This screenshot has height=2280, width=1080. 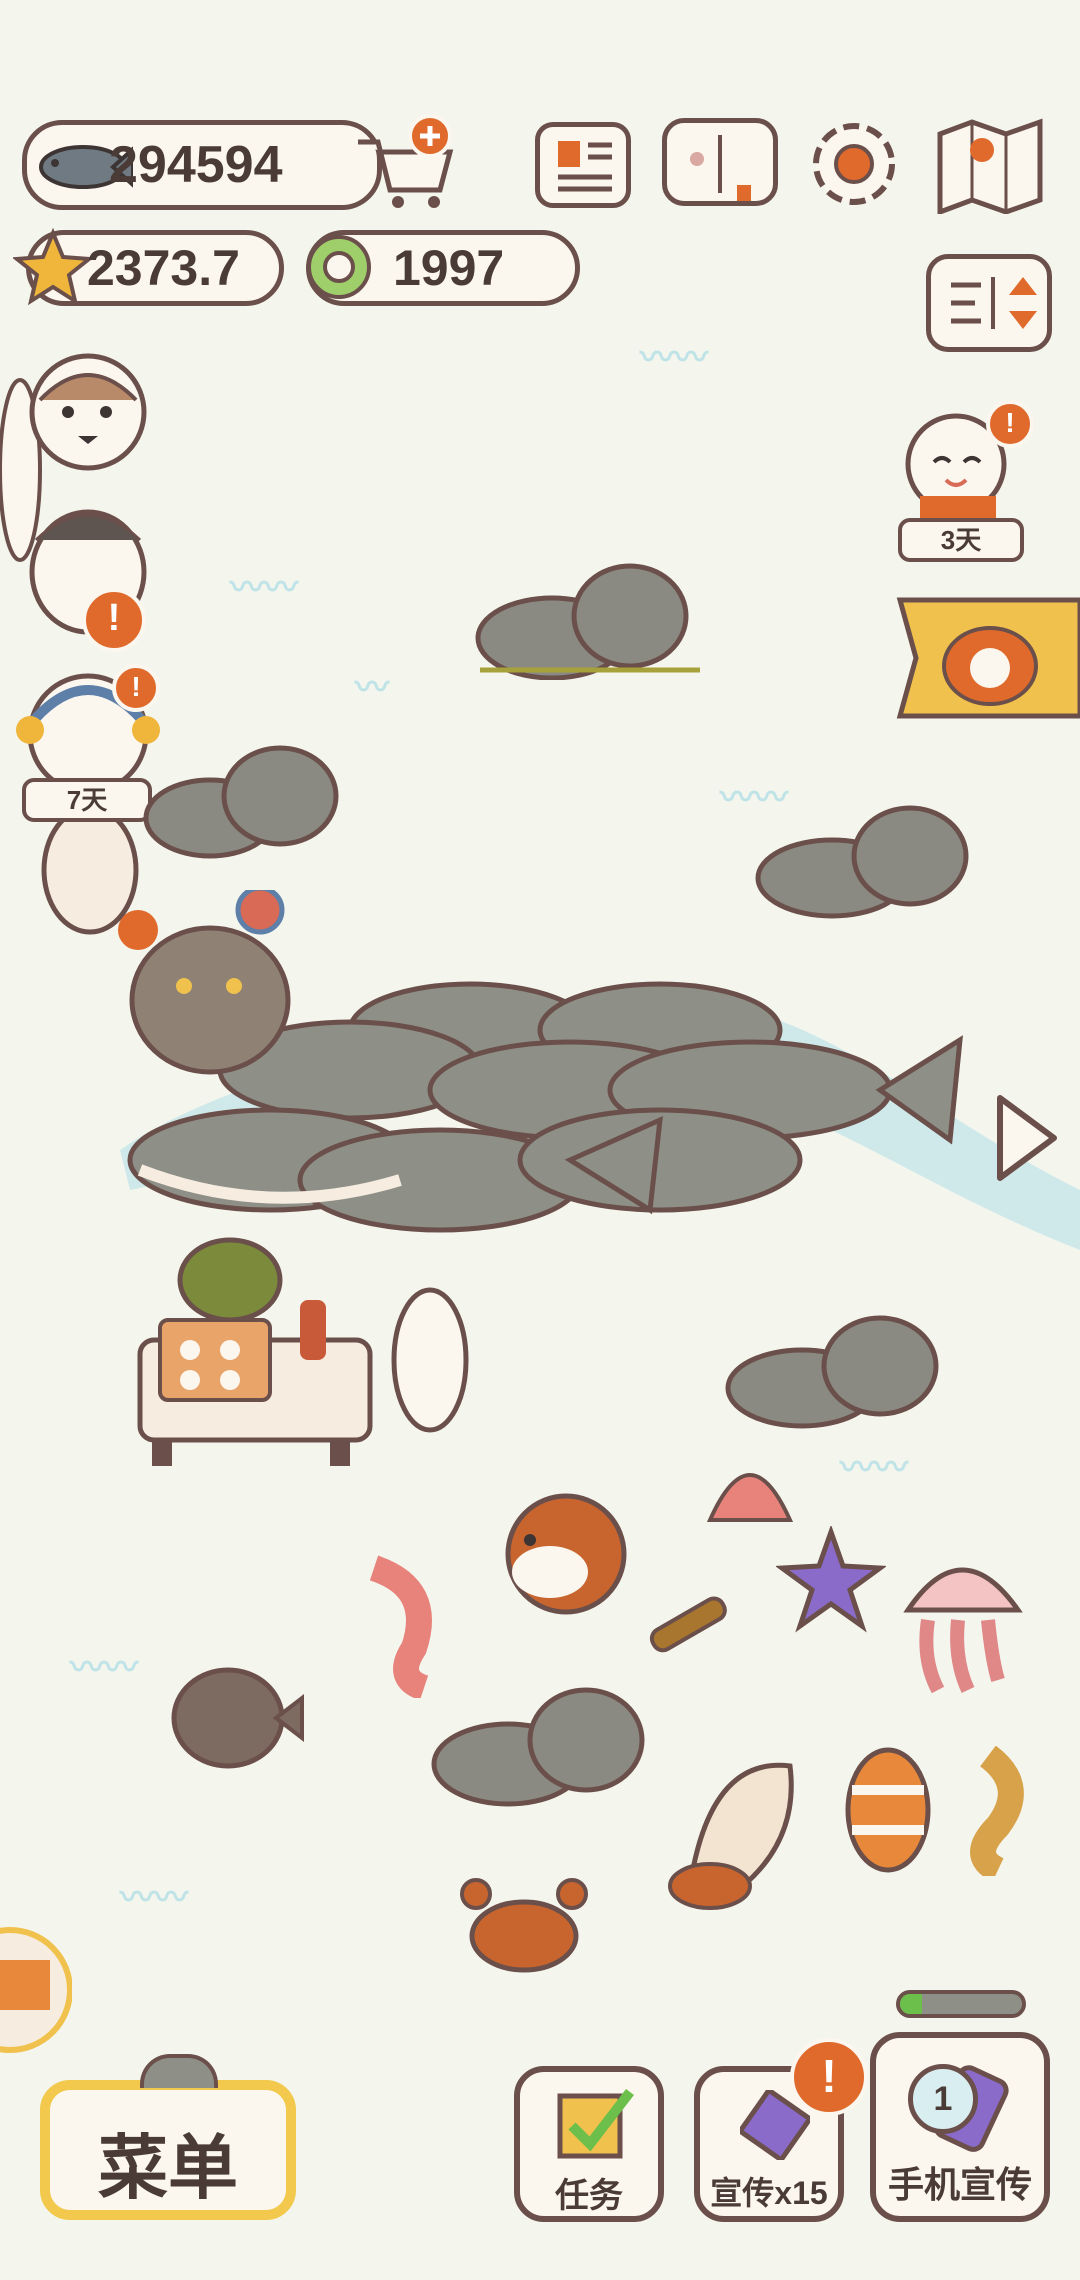 What do you see at coordinates (911, 2004) in the screenshot?
I see `promote-progress-fill` at bounding box center [911, 2004].